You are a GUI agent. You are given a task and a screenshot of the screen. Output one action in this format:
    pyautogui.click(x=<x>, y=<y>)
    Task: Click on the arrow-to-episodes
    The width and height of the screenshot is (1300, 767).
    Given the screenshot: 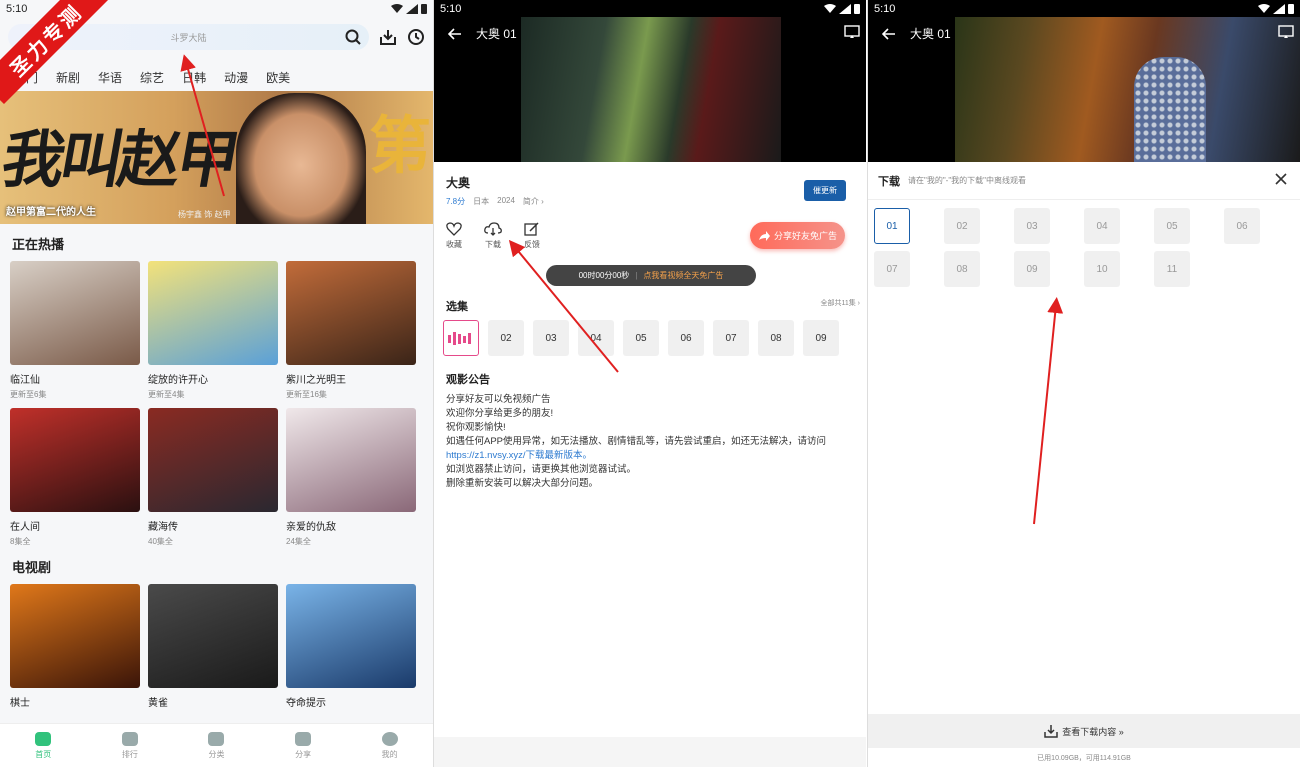 What is the action you would take?
    pyautogui.click(x=1048, y=411)
    